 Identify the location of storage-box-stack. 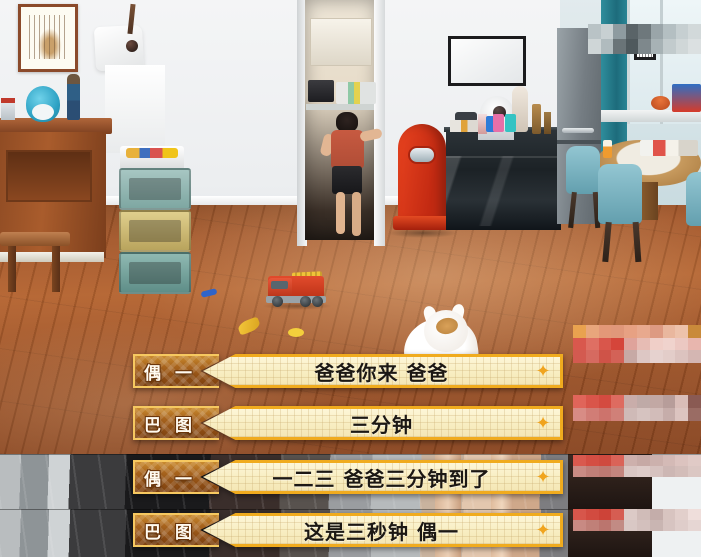
(155, 232).